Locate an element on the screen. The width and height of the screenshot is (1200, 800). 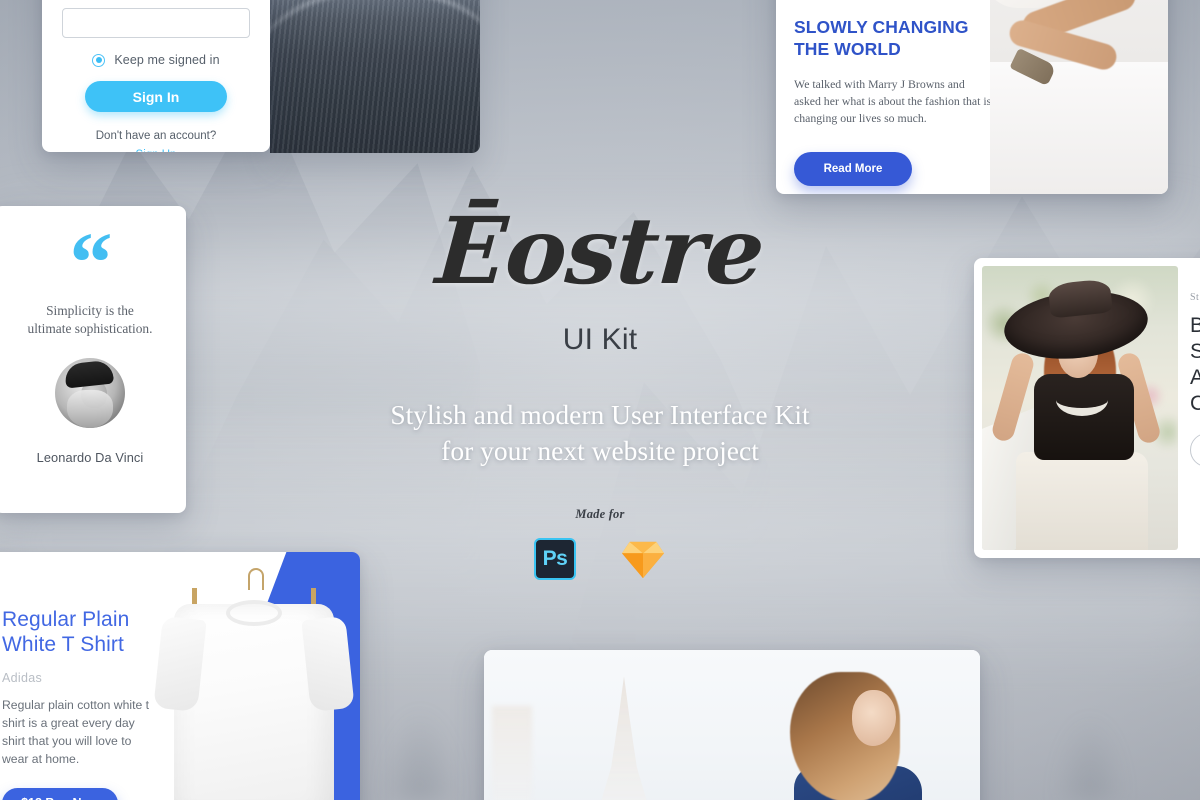
product-card-photo is located at coordinates (254, 679).